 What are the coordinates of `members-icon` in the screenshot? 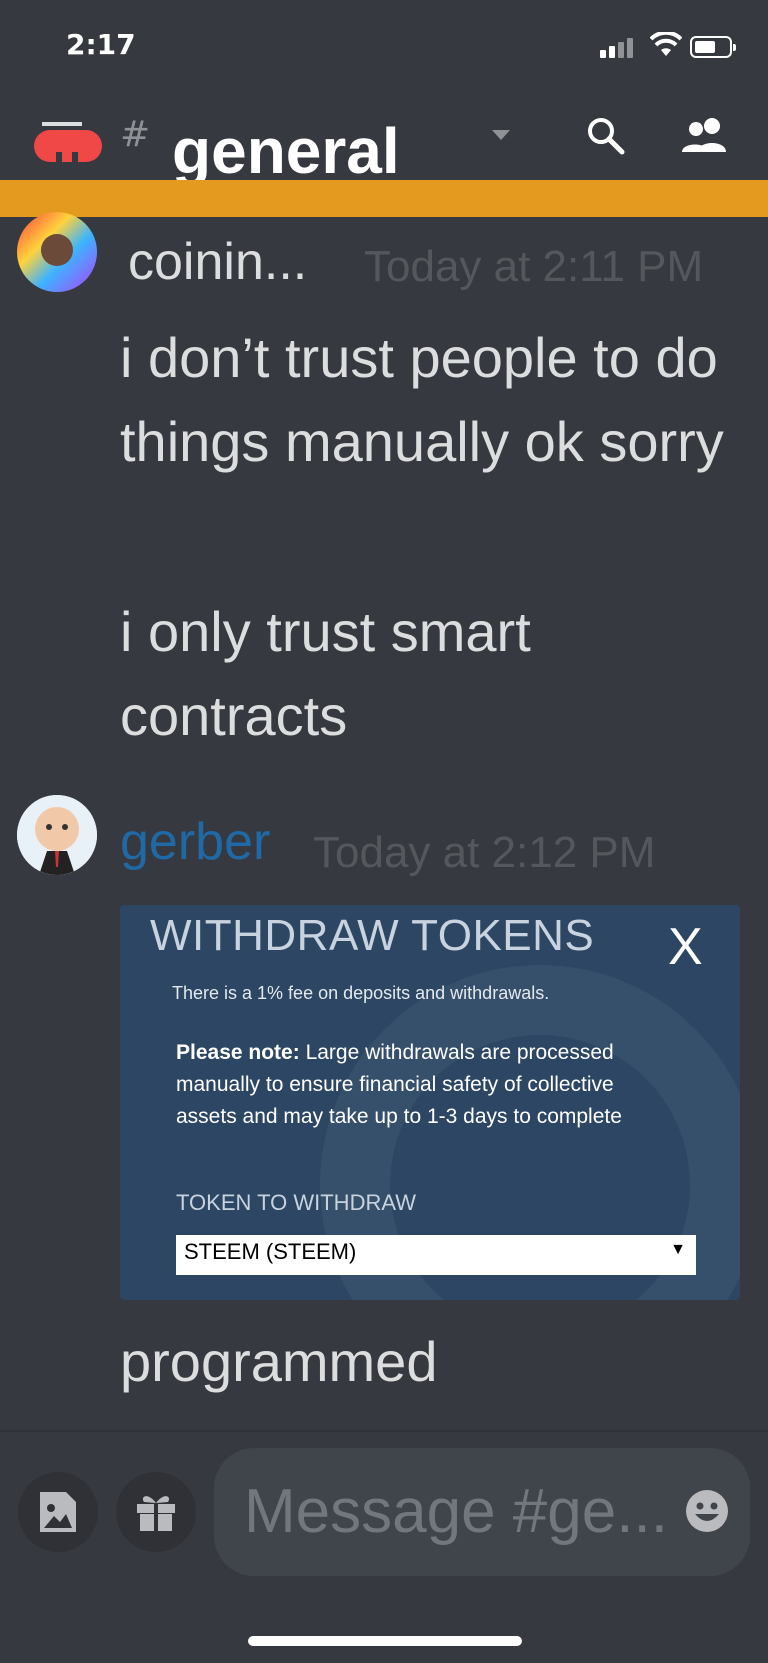 It's located at (705, 136).